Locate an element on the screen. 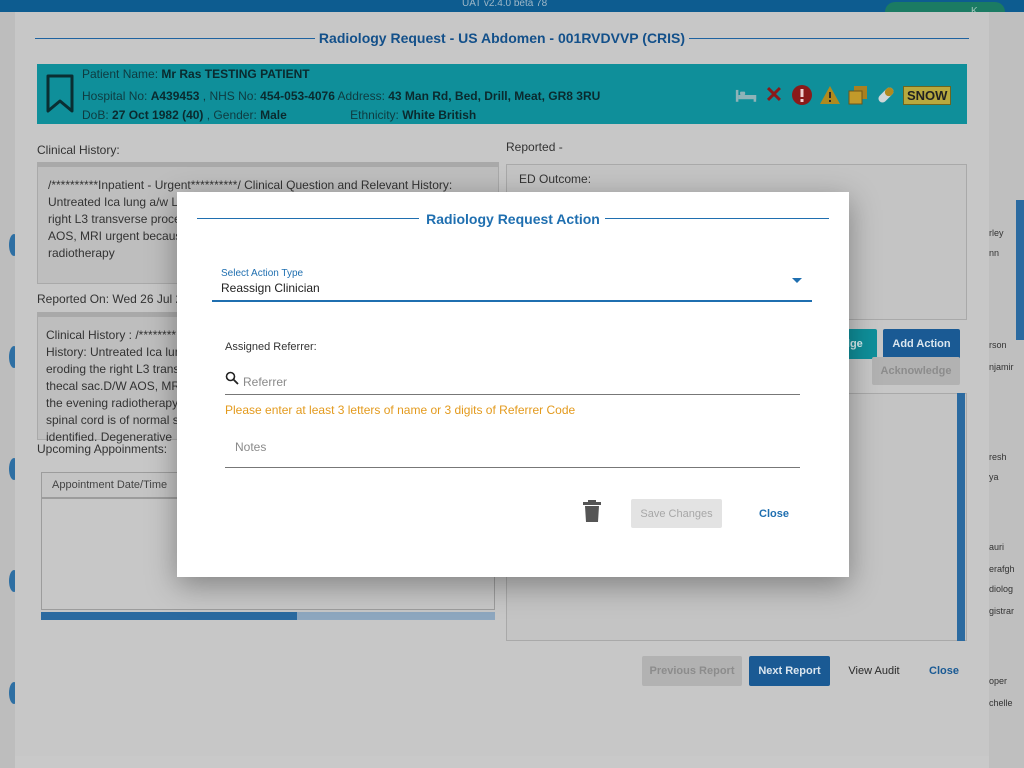  notes-field is located at coordinates (512, 450).